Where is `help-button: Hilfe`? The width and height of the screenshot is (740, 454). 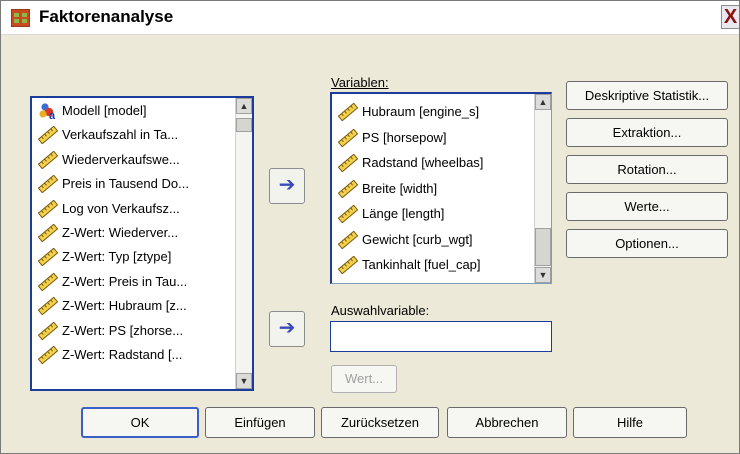 help-button: Hilfe is located at coordinates (630, 422).